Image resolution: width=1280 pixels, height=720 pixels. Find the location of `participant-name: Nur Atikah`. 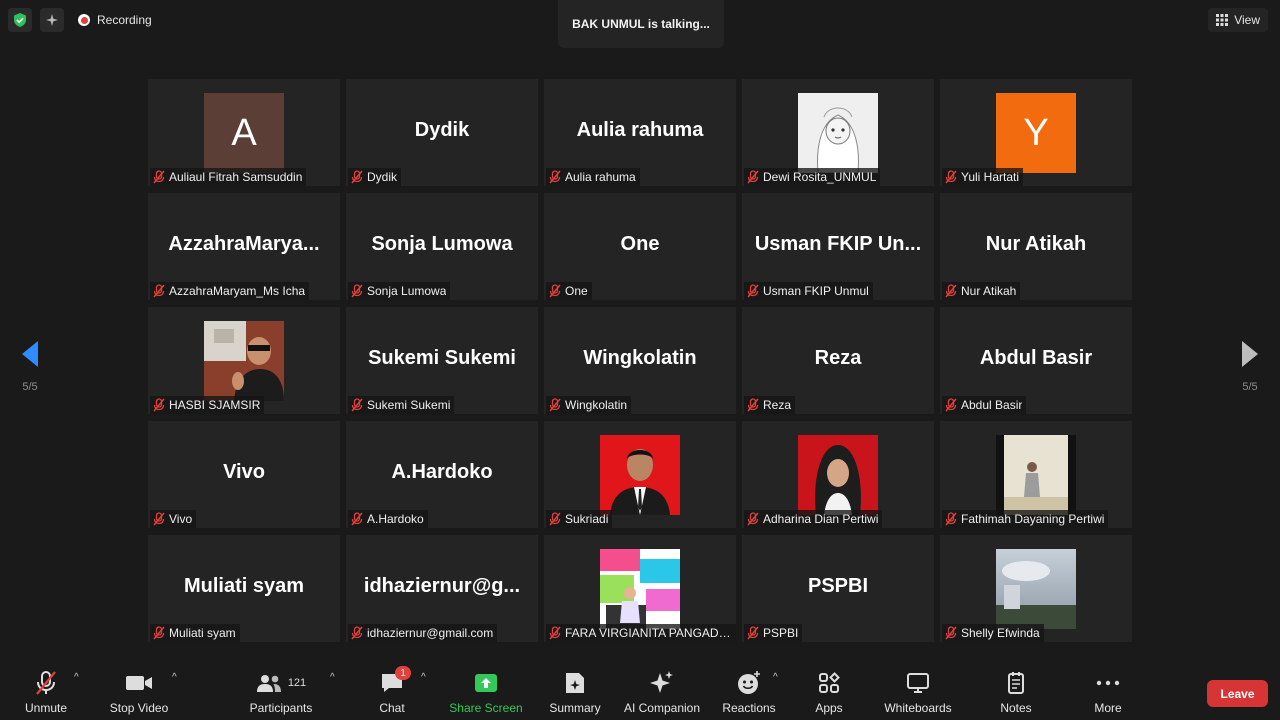

participant-name: Nur Atikah is located at coordinates (989, 291).